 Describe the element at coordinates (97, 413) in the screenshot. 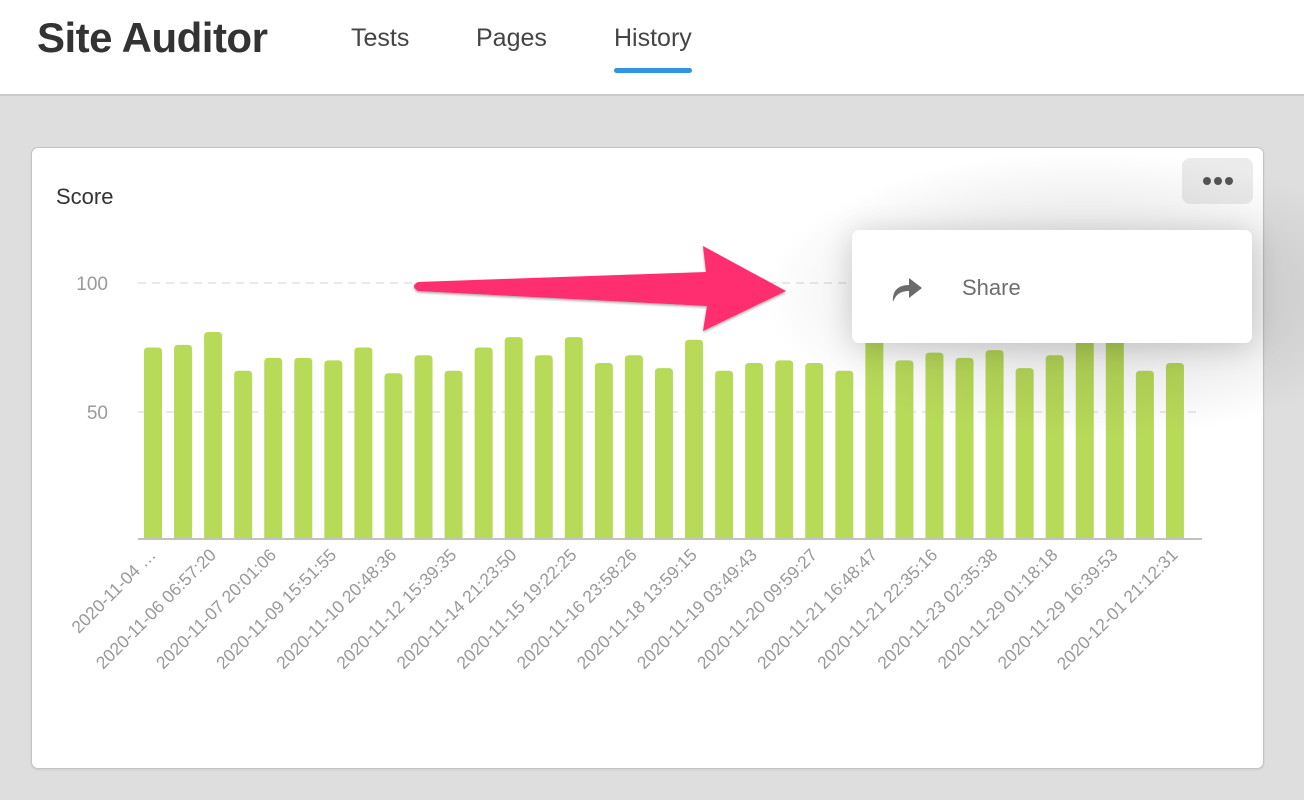

I see `y-tick-label: 50` at that location.